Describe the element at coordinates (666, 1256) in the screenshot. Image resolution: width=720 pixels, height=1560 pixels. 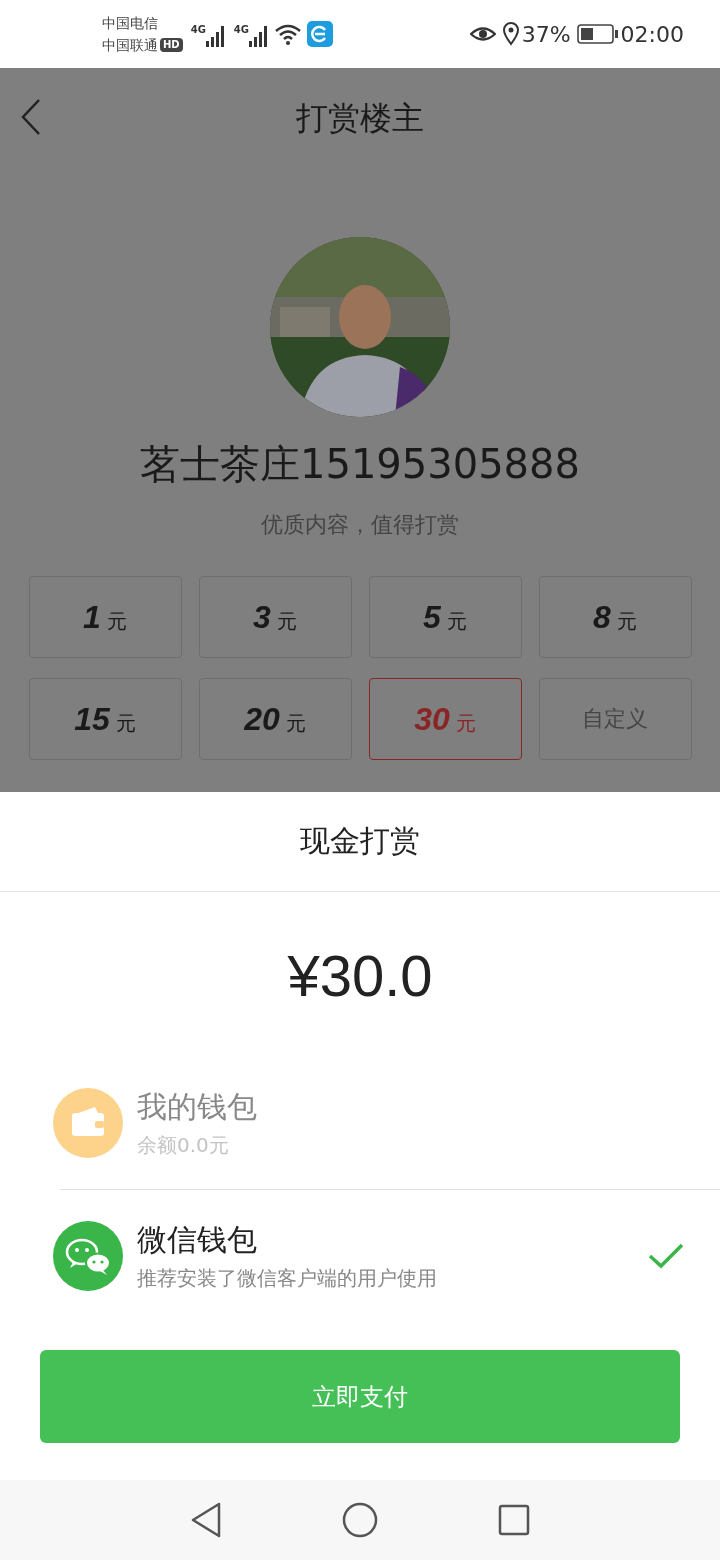
I see `check-icon` at that location.